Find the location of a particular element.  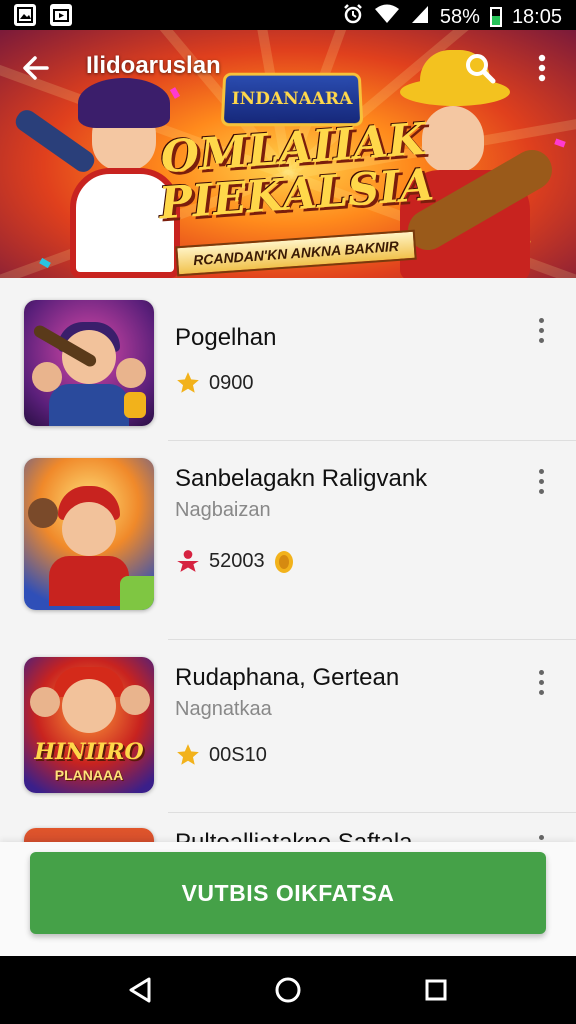

search-icon is located at coordinates (480, 68).